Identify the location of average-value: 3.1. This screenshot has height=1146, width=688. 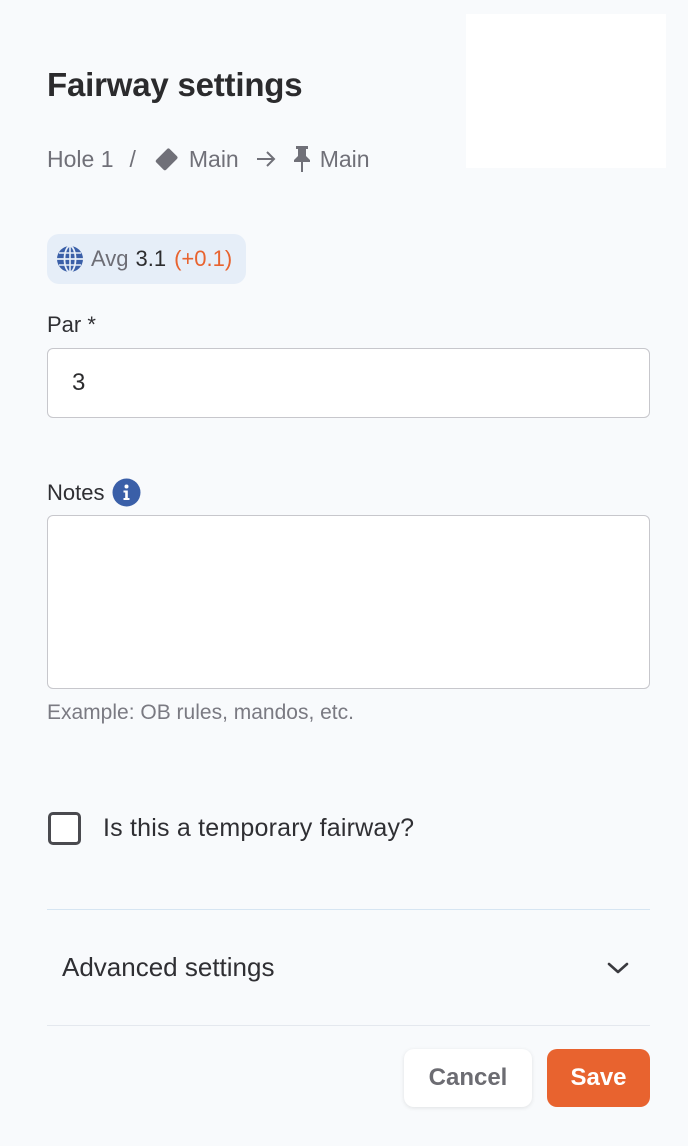
(151, 258).